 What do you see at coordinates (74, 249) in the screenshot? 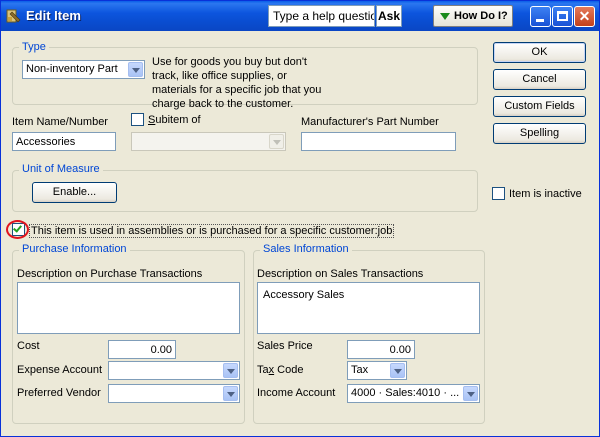
I see `purchase-information-label: Purchase Information` at bounding box center [74, 249].